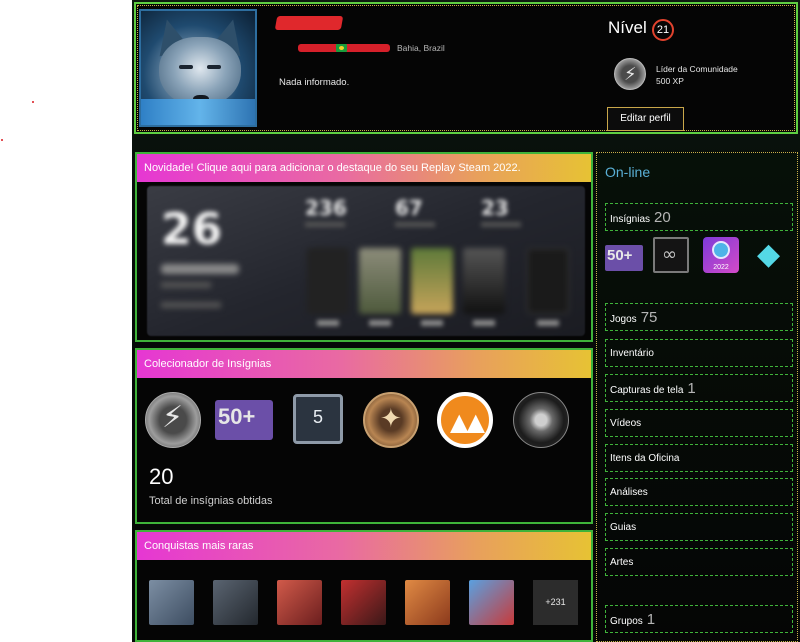 The width and height of the screenshot is (800, 642). I want to click on xp-badge-value: 500 XP, so click(670, 81).